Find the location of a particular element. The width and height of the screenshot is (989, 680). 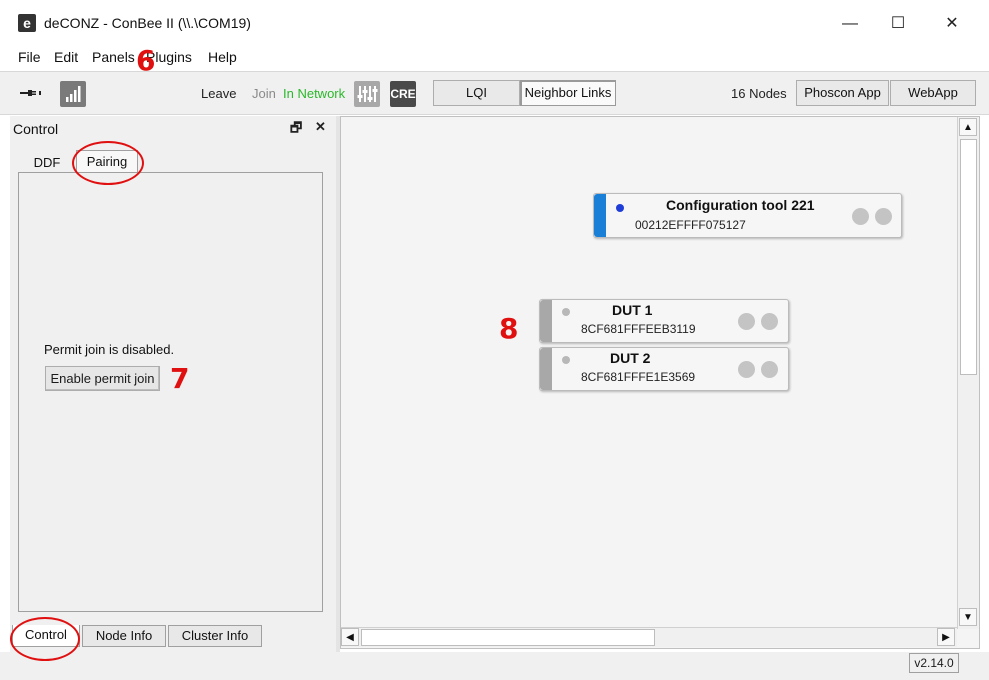

node-name: DUT 1 is located at coordinates (632, 310).